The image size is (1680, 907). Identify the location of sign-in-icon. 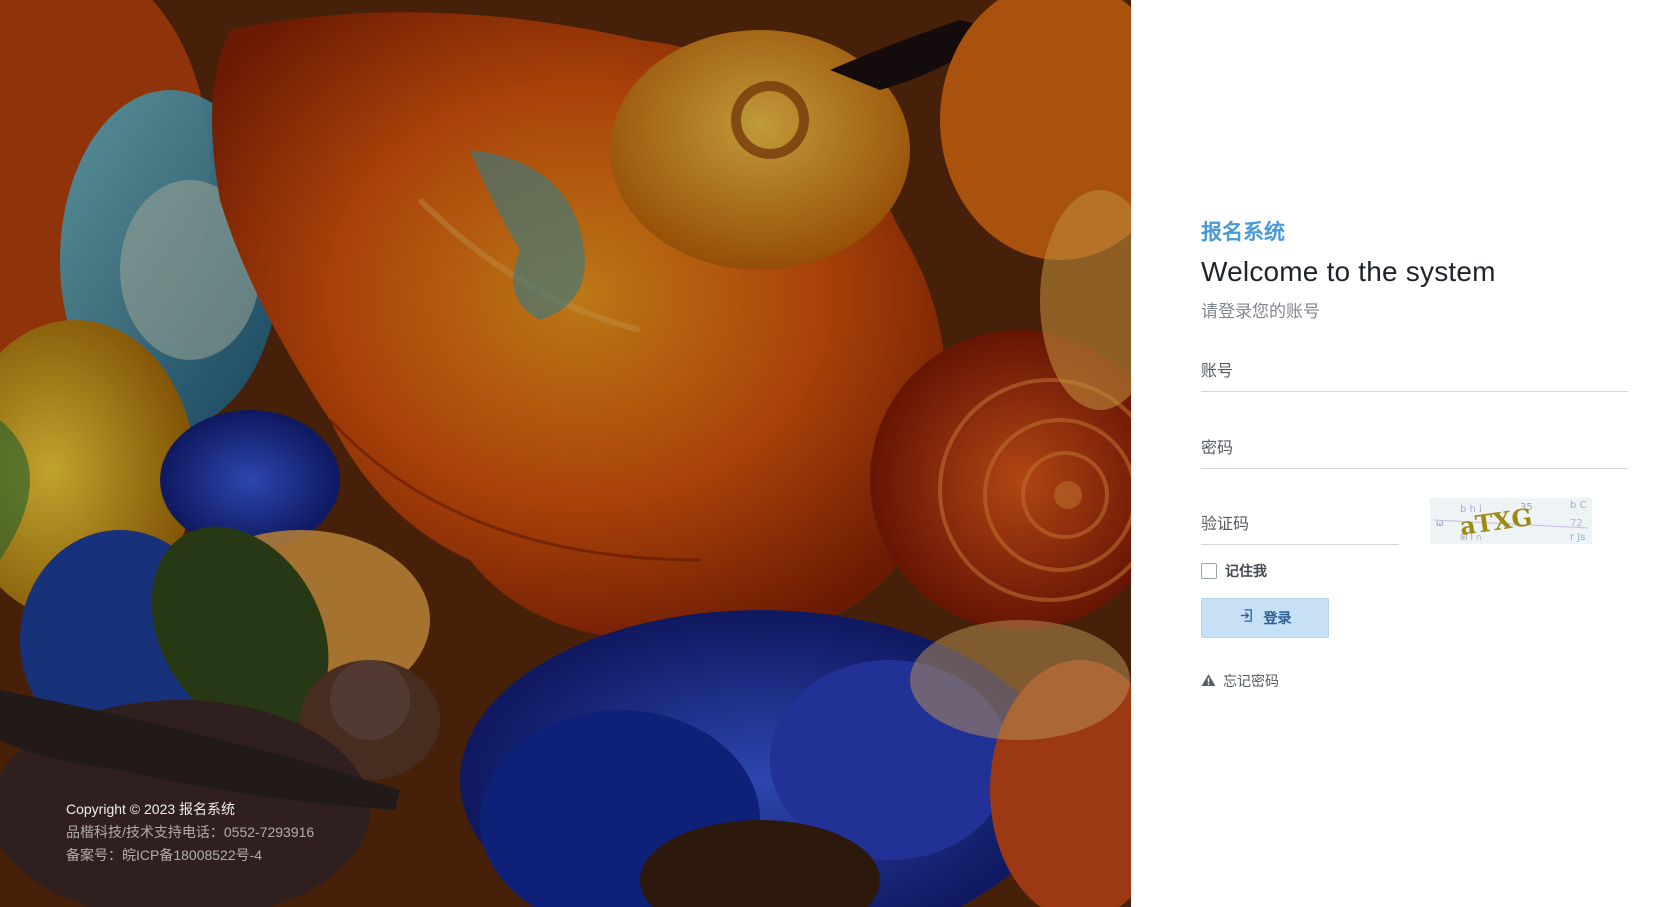
(1246, 618).